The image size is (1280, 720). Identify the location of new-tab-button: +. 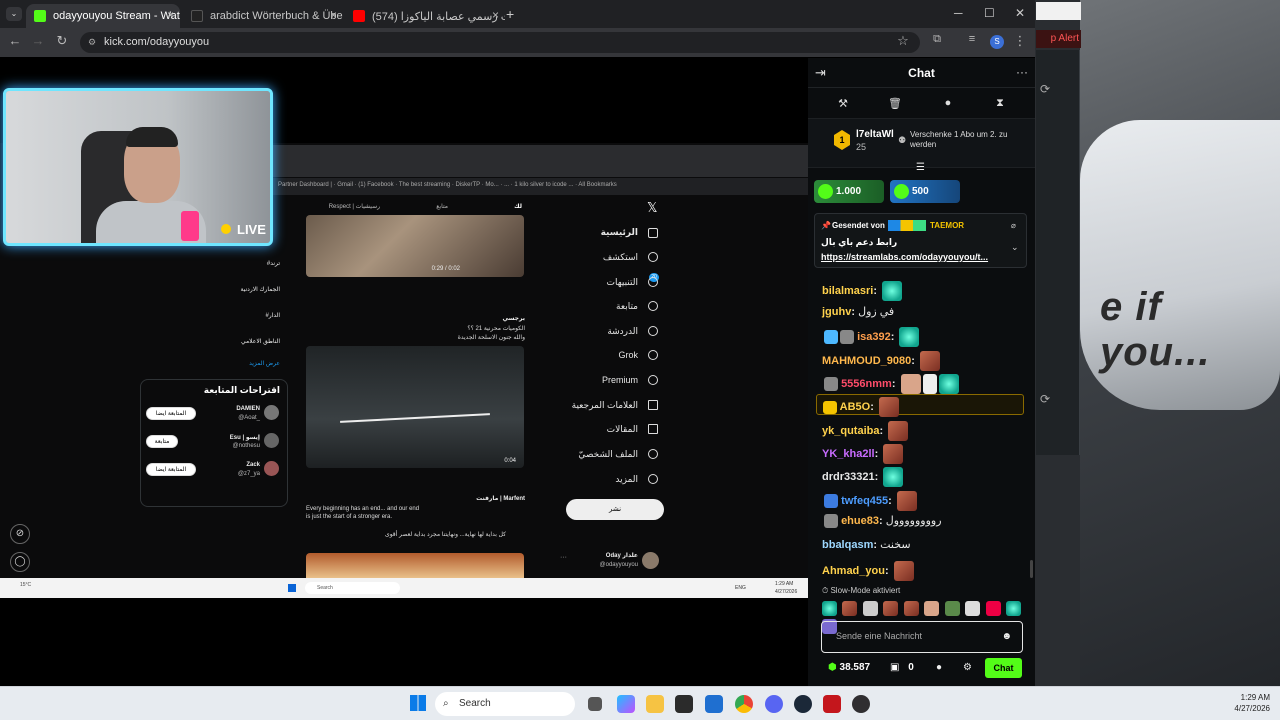
(510, 14).